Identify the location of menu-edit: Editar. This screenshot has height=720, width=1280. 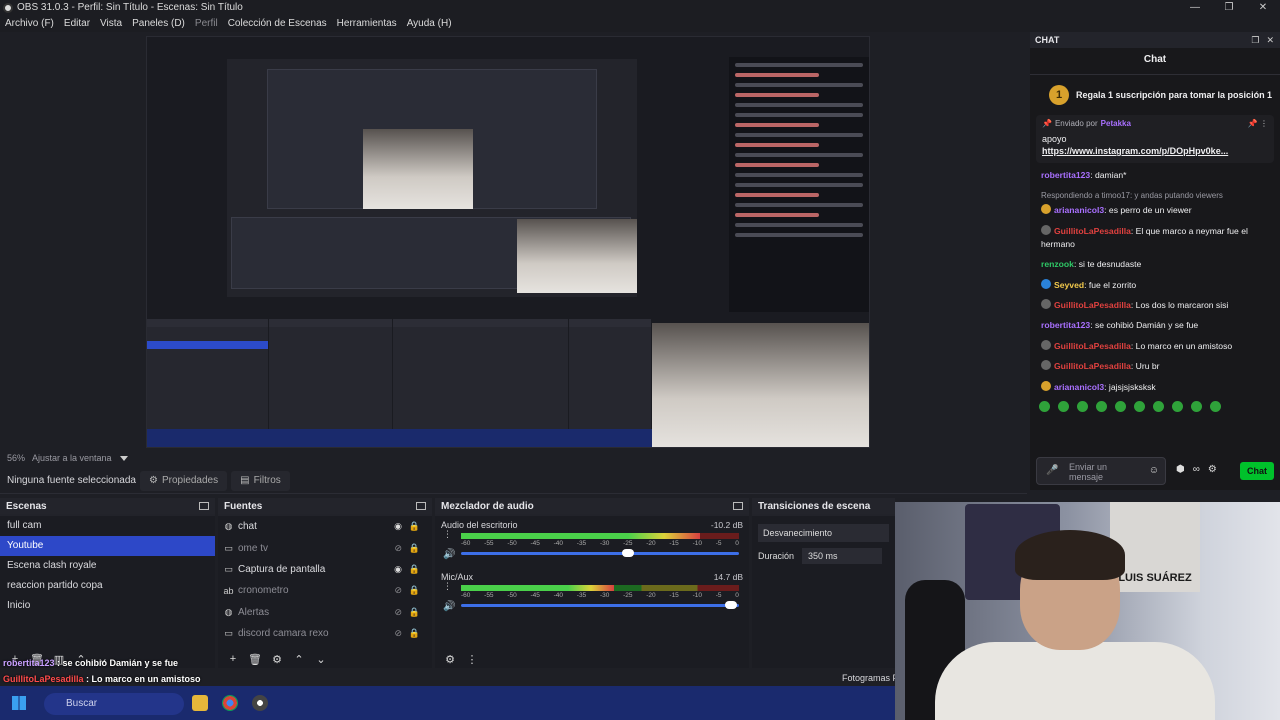
(77, 23).